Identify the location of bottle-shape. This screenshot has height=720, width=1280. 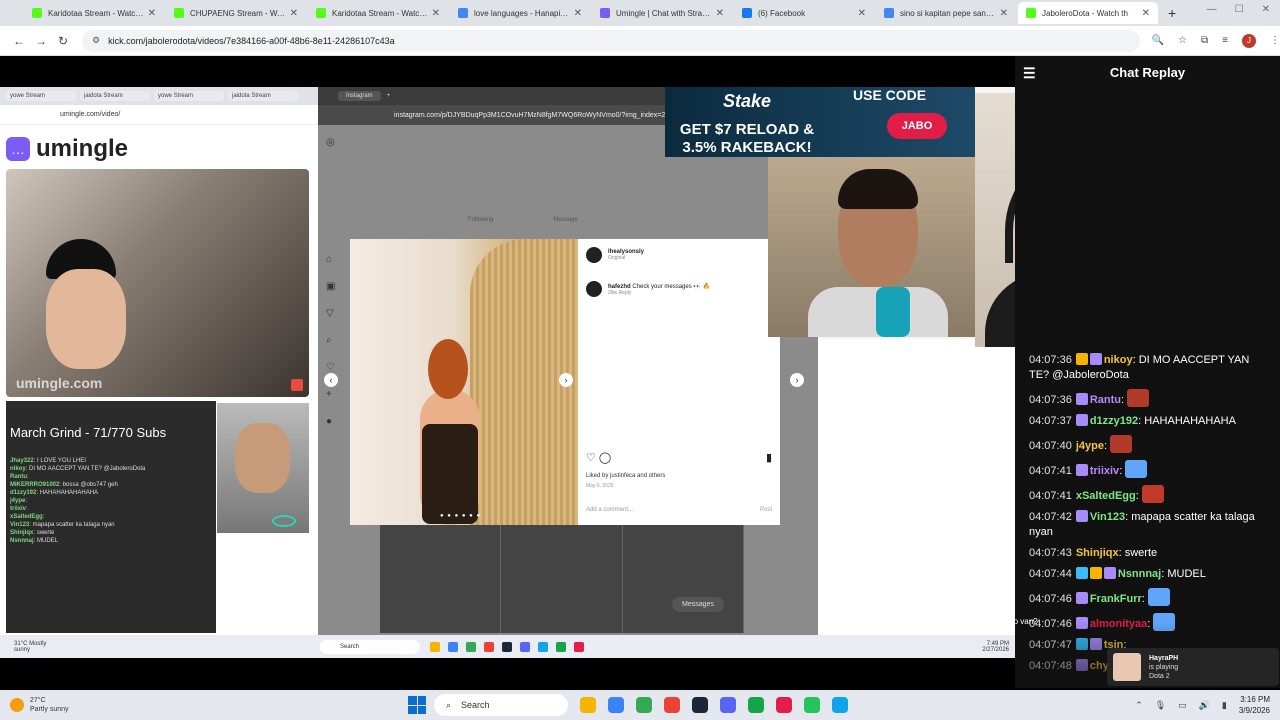
(893, 312).